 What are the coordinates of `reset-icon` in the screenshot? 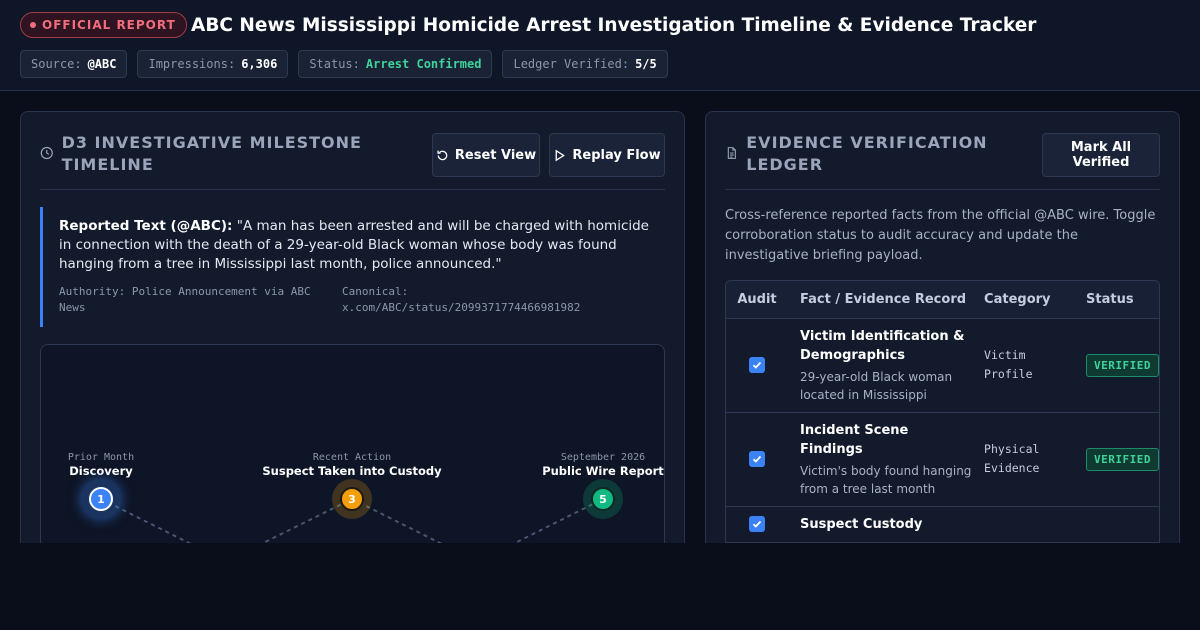 It's located at (442, 155).